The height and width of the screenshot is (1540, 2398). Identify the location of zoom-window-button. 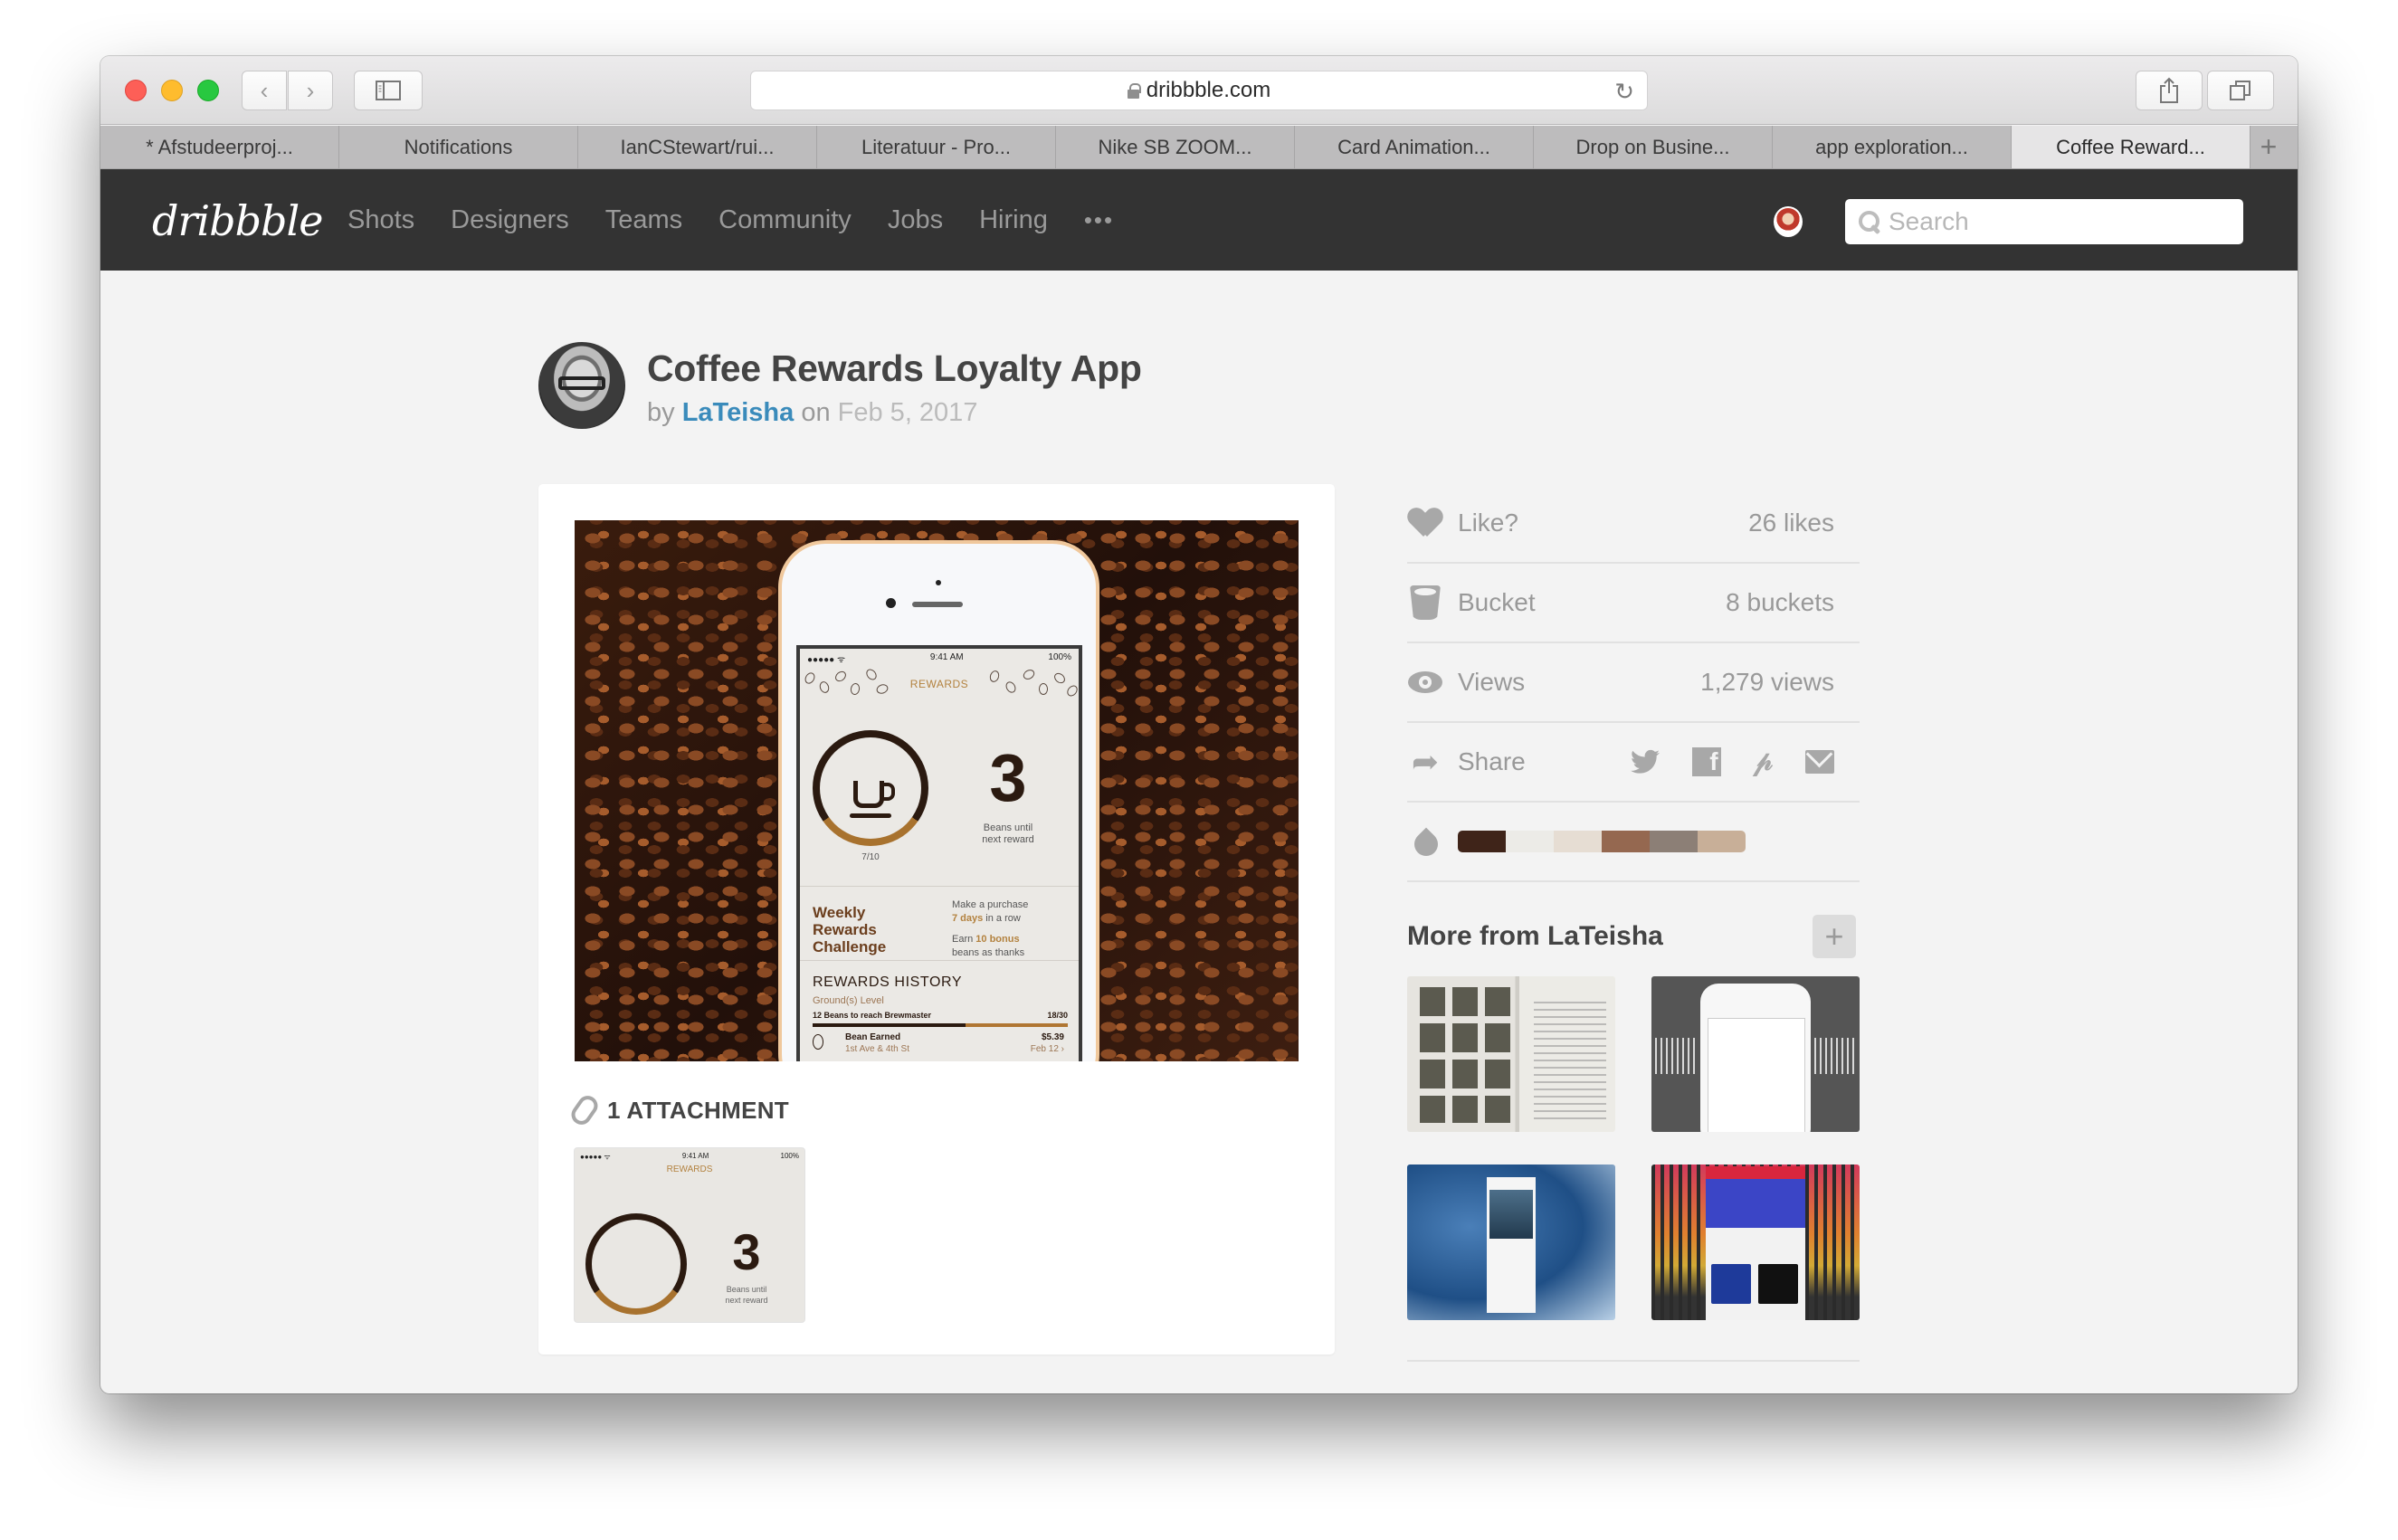
(208, 91).